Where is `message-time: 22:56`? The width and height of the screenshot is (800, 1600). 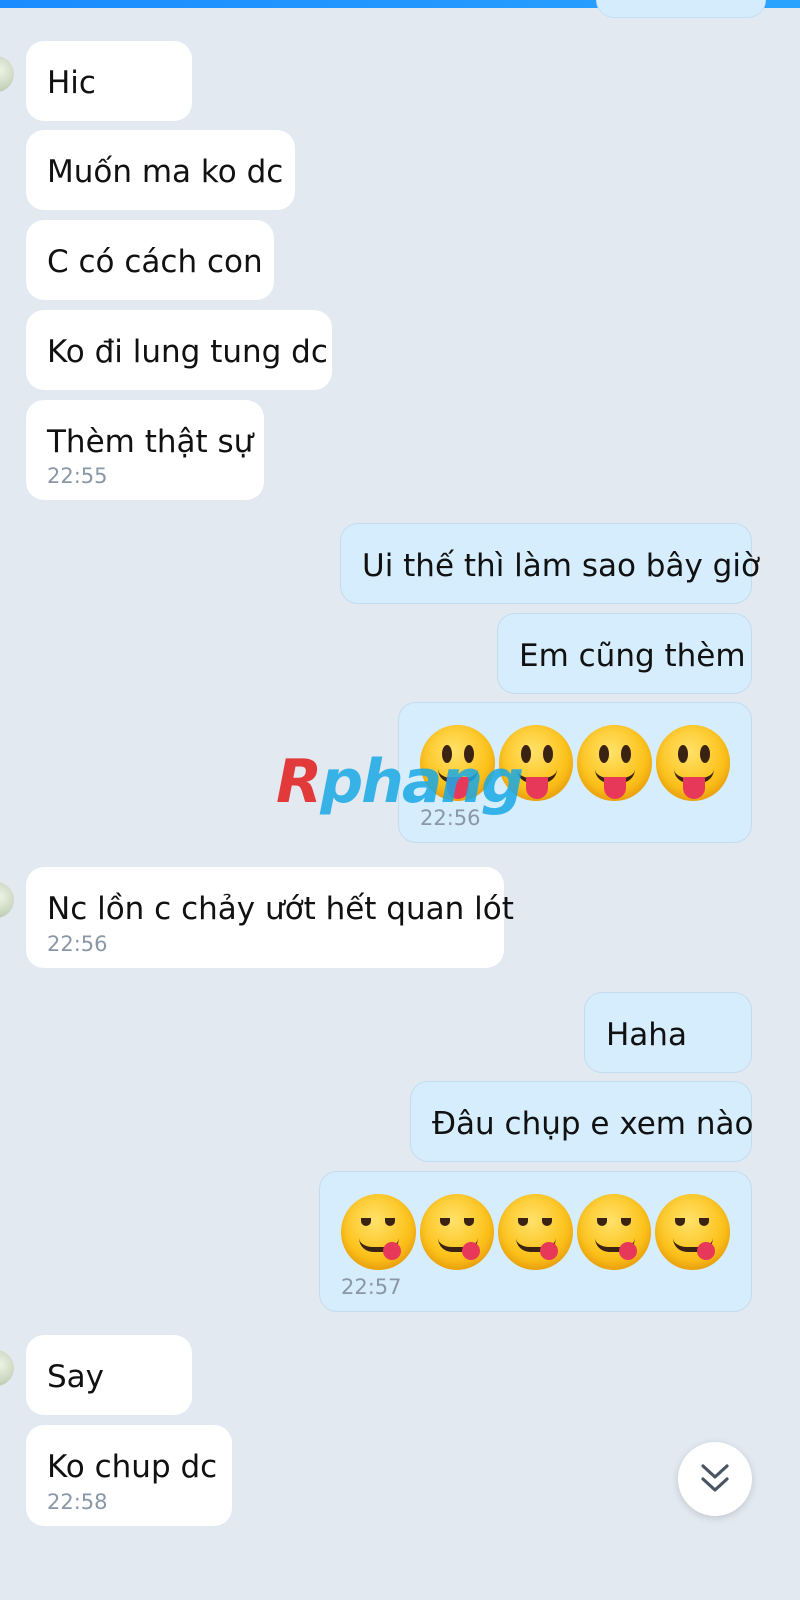 message-time: 22:56 is located at coordinates (77, 944).